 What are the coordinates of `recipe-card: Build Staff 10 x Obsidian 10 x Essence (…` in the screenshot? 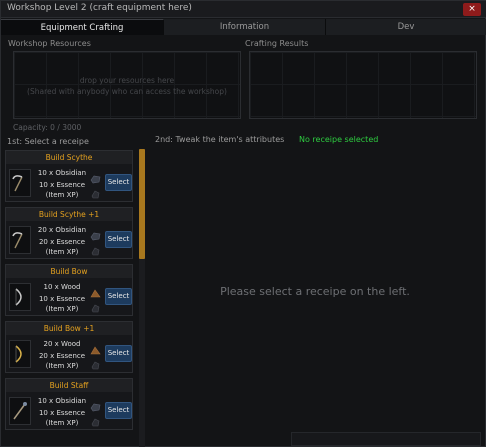 It's located at (69, 404).